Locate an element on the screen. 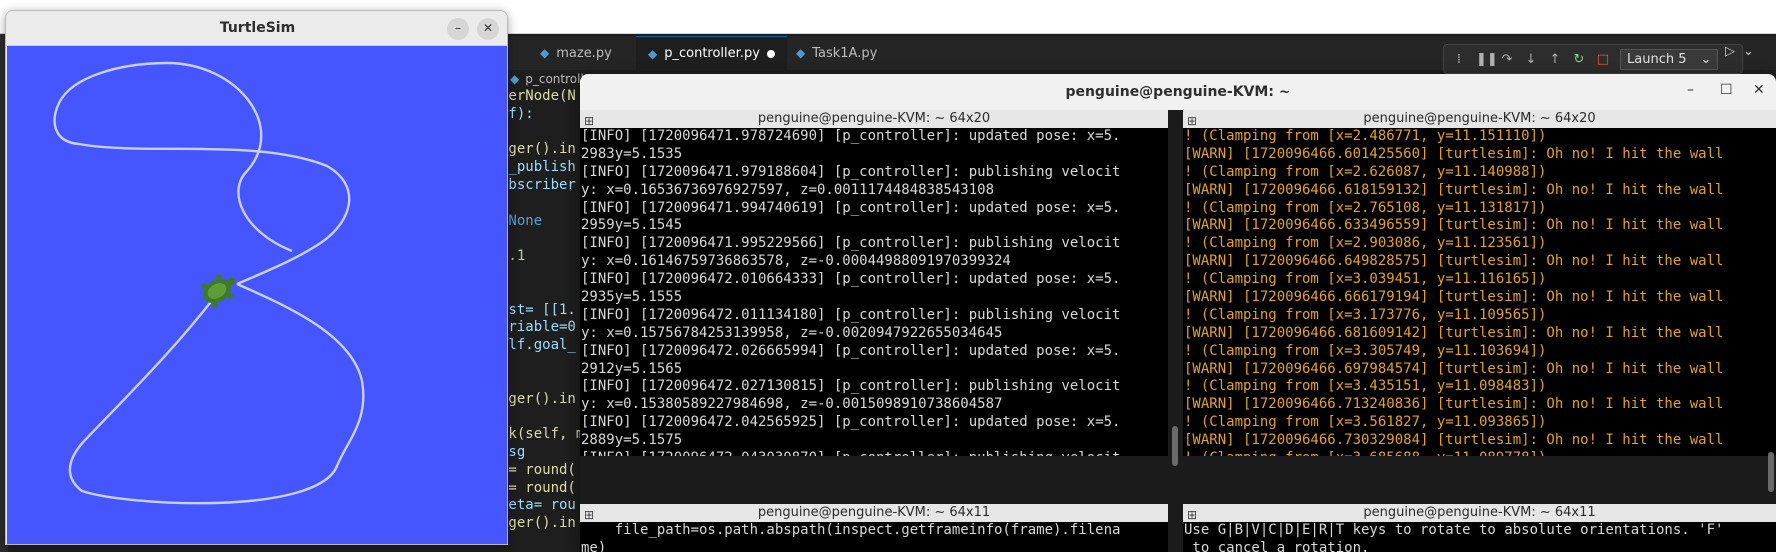  editor-actions: ▷ ⌄ is located at coordinates (1739, 51).